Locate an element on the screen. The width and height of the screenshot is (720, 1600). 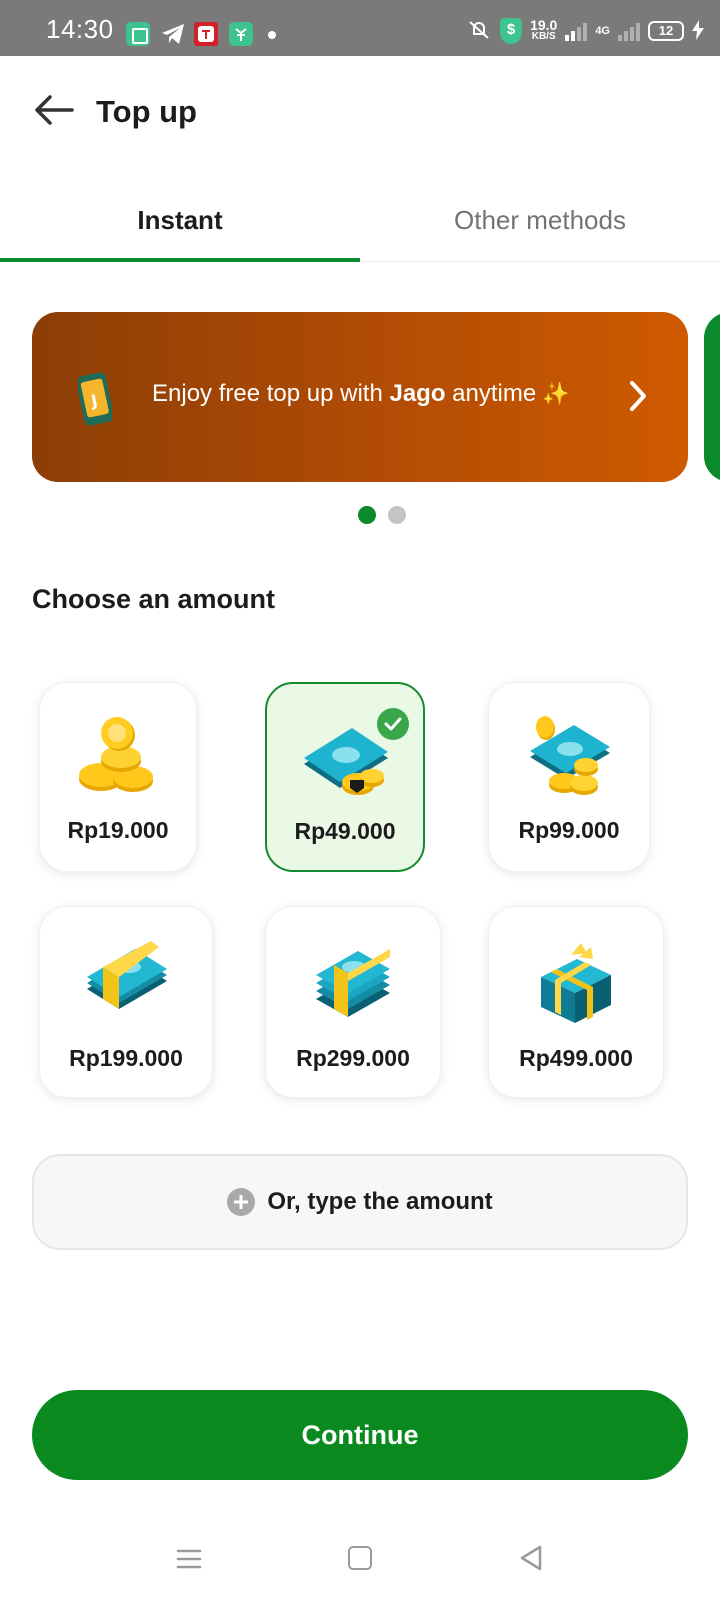
banner-text: Enjoy free top up with Jago anytime ✨ is located at coordinates (361, 394).